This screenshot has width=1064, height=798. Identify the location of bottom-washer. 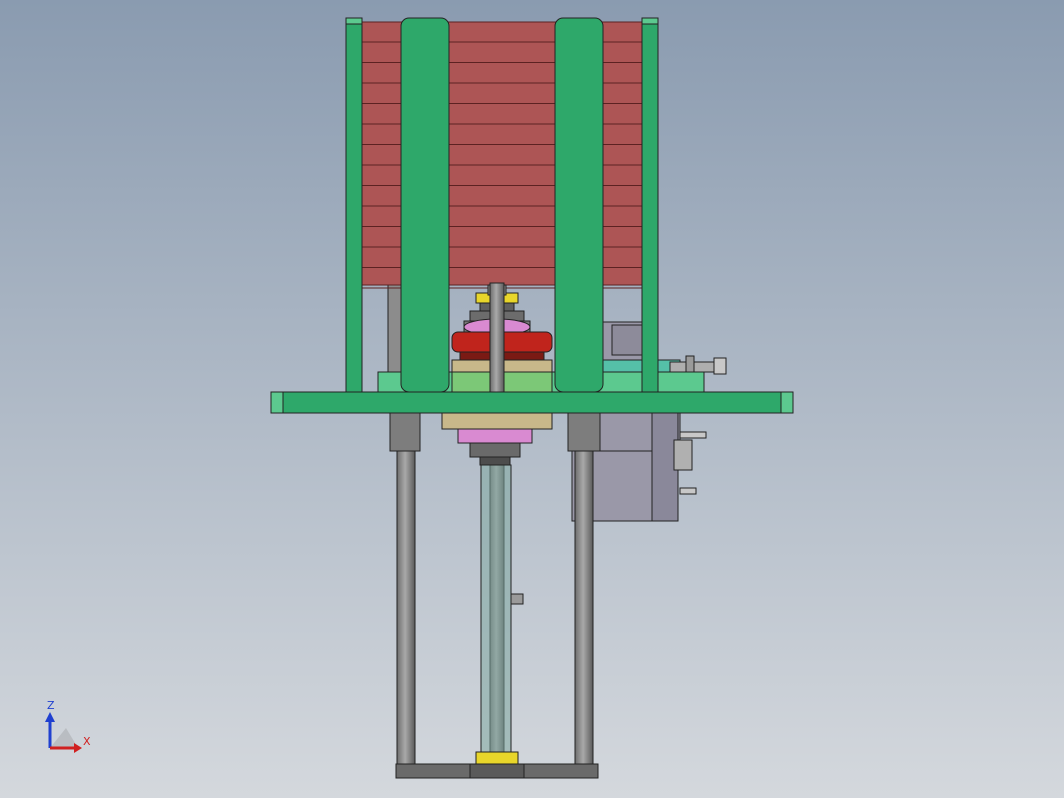
(497, 758).